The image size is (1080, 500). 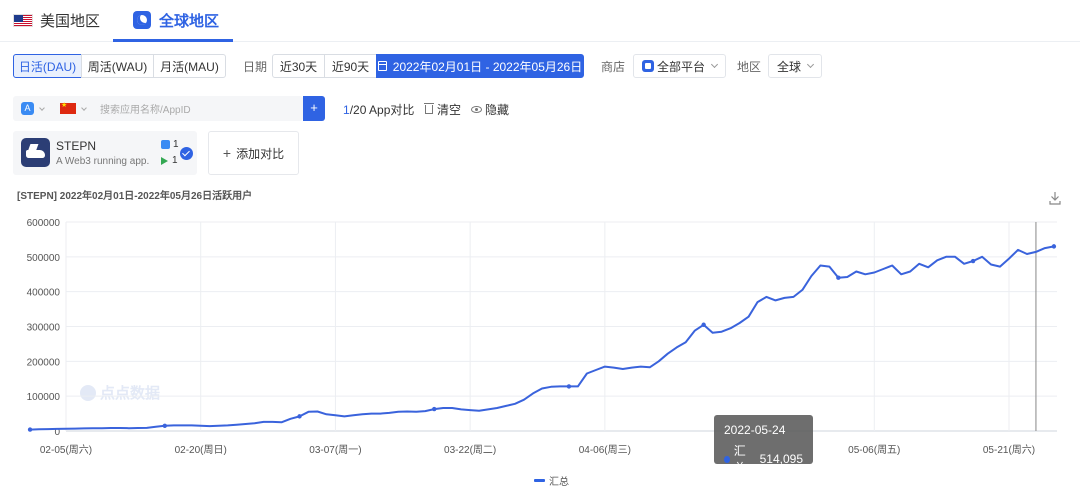 I want to click on tab-global-label: 全球地区, so click(x=189, y=21).